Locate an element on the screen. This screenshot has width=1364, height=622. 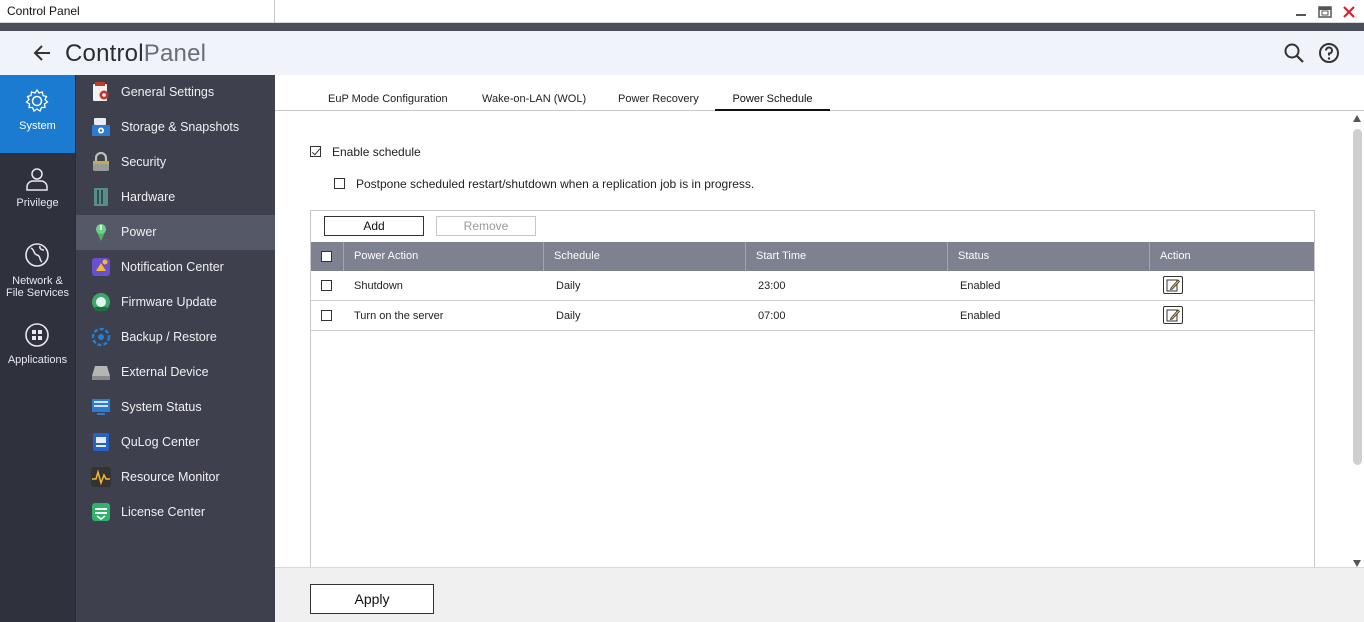
column-status: Status is located at coordinates (1049, 256).